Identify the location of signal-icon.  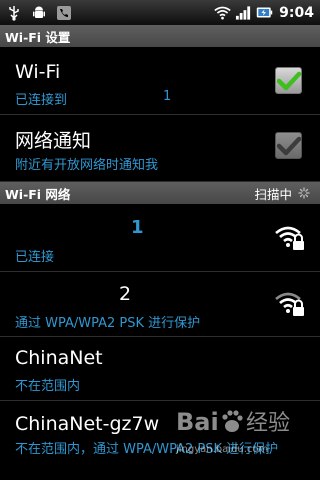
(243, 12).